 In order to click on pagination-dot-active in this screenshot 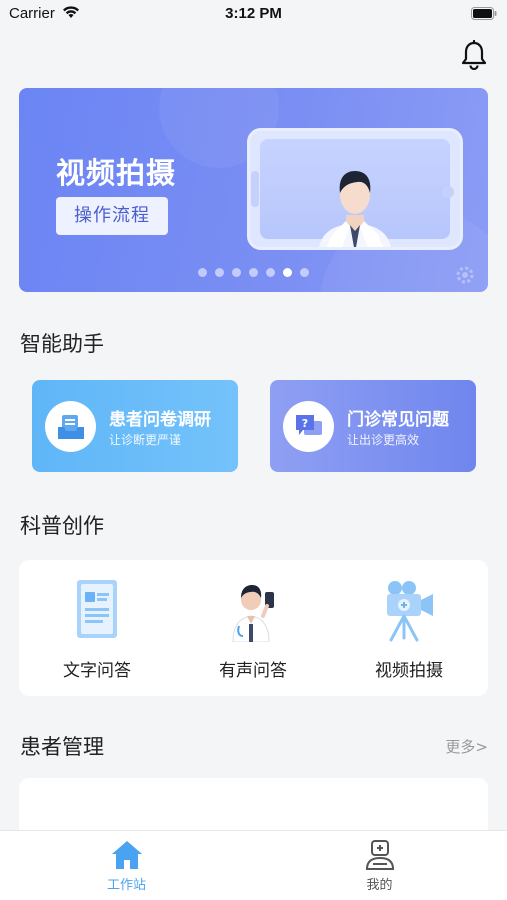, I will do `click(287, 272)`.